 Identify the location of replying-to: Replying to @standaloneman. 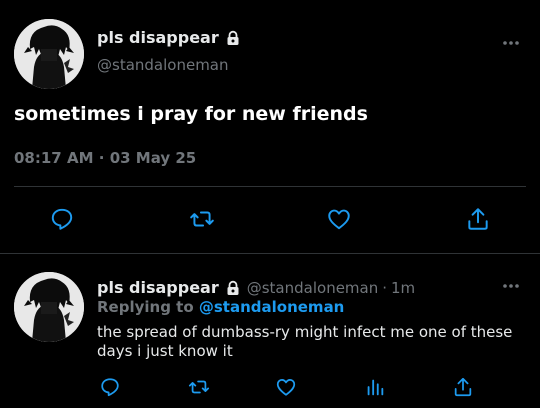
(220, 307).